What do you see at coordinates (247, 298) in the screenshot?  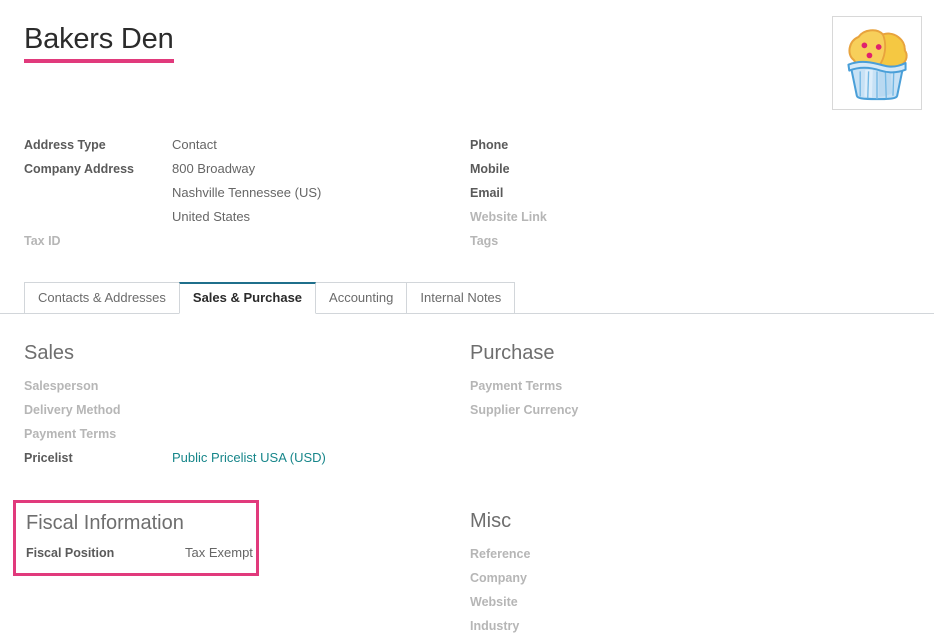 I see `tab-sales-and-purchase: Sales & Purchase` at bounding box center [247, 298].